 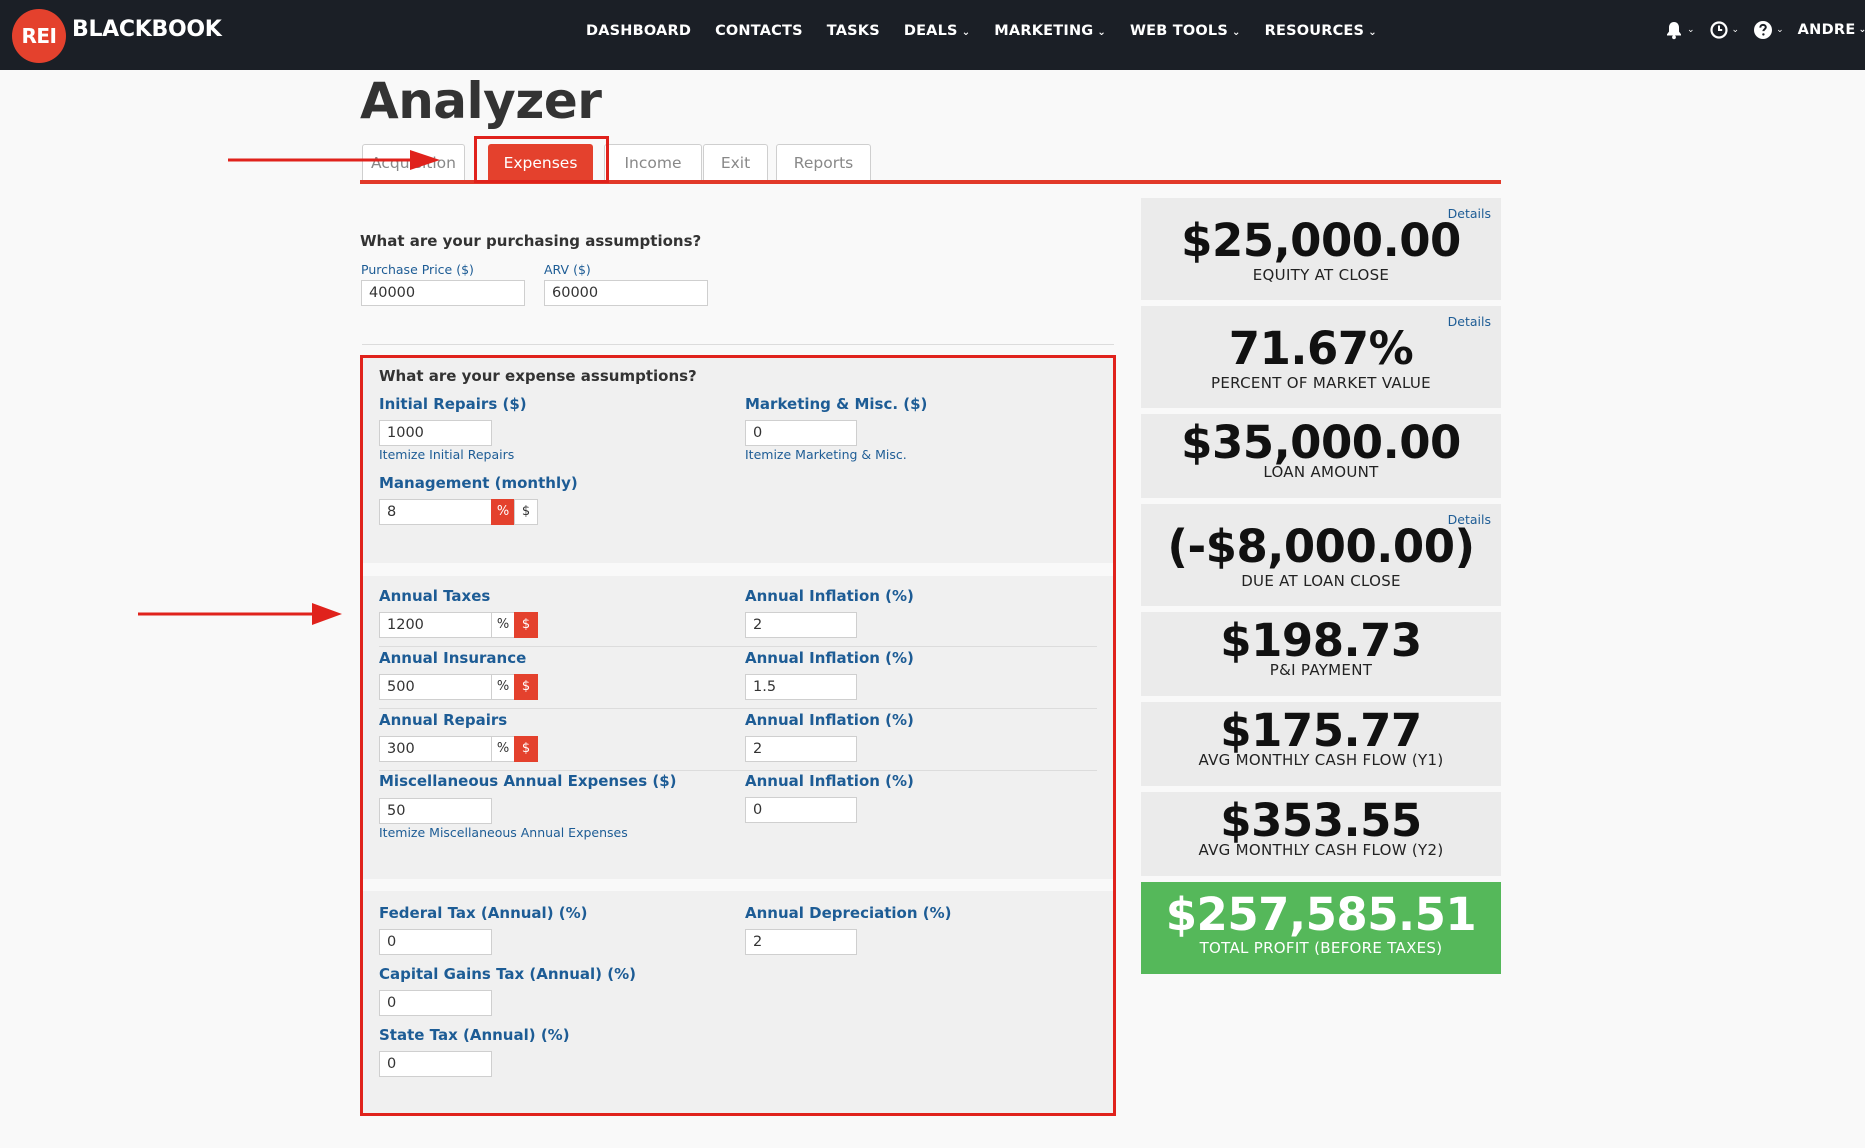 What do you see at coordinates (435, 1003) in the screenshot?
I see `capital-gains-tax-input` at bounding box center [435, 1003].